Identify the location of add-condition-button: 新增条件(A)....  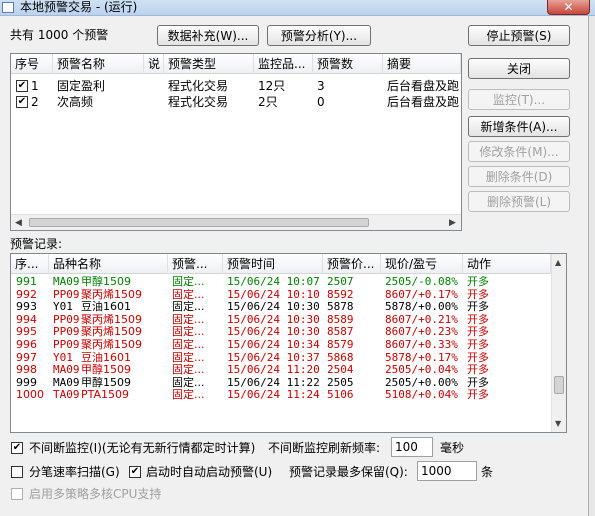
(519, 126).